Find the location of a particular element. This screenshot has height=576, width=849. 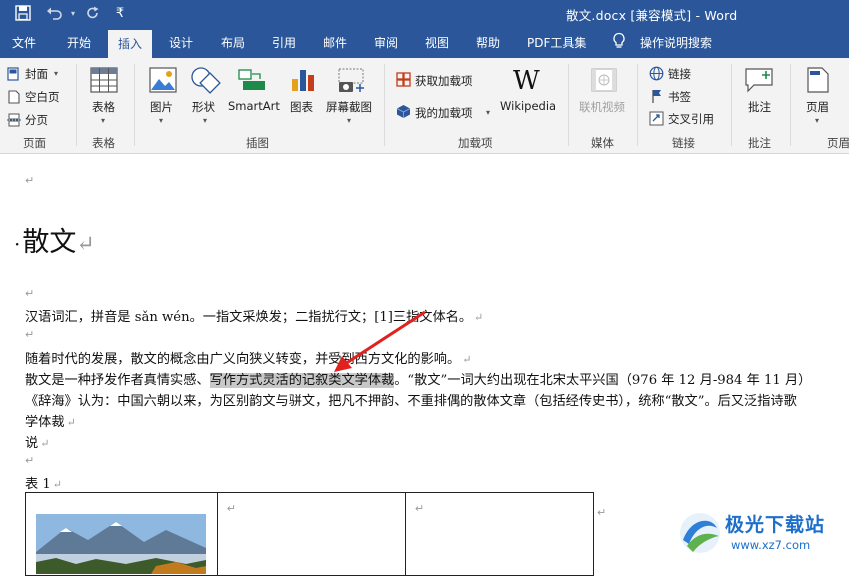

tell-me-search: 操作说明搜索 is located at coordinates (676, 42).